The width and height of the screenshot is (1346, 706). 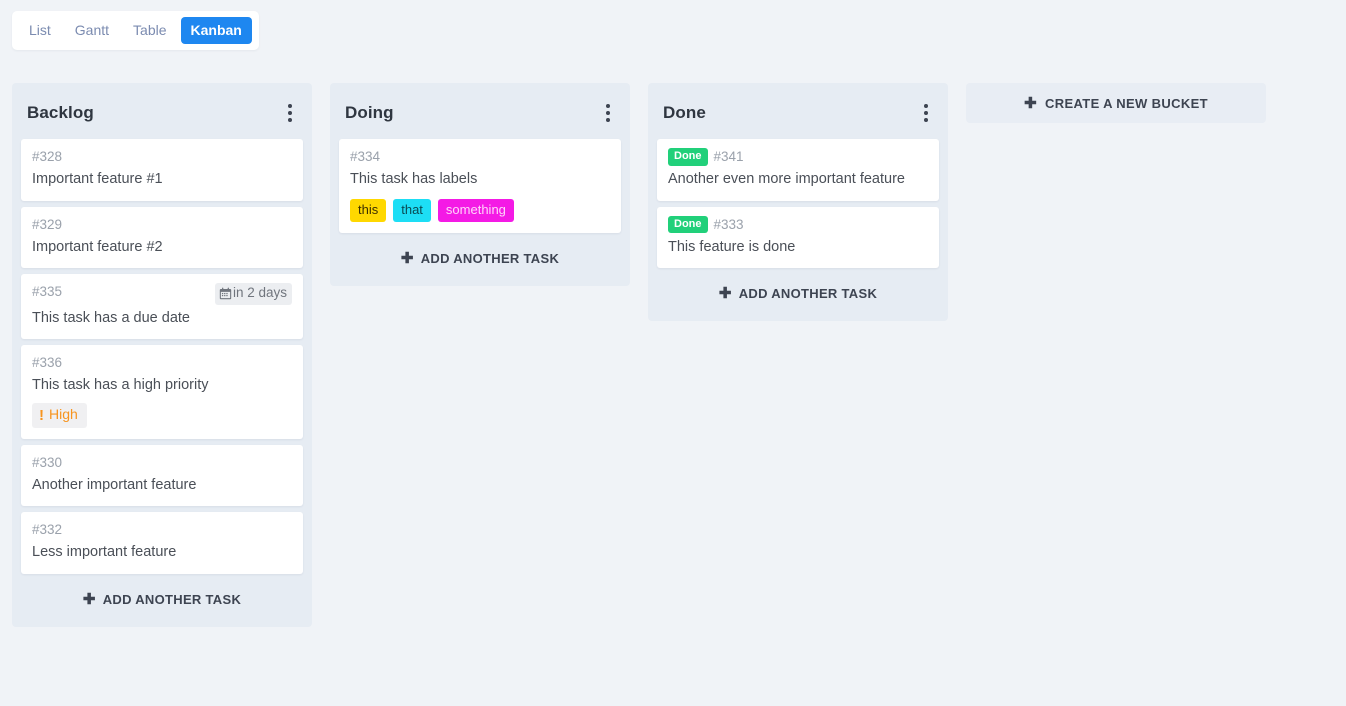 What do you see at coordinates (162, 111) in the screenshot?
I see `bucket-header: Backlog` at bounding box center [162, 111].